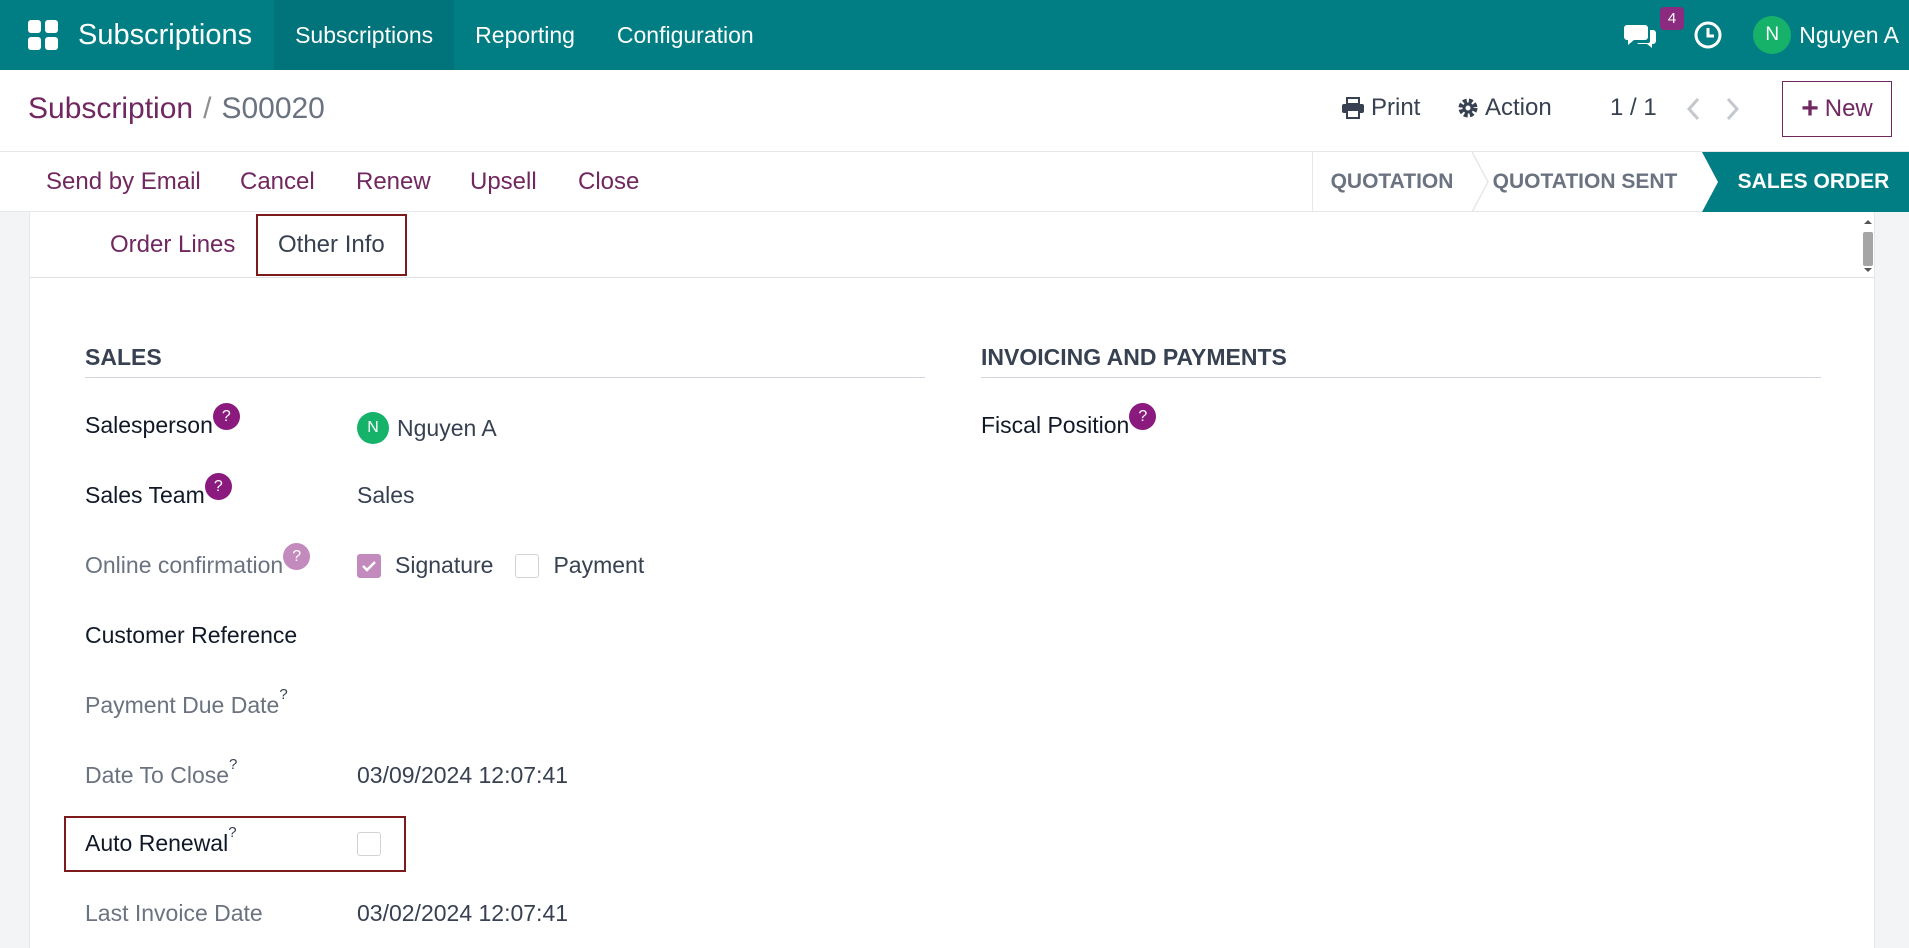 Image resolution: width=1909 pixels, height=948 pixels. I want to click on chat-icon, so click(1640, 36).